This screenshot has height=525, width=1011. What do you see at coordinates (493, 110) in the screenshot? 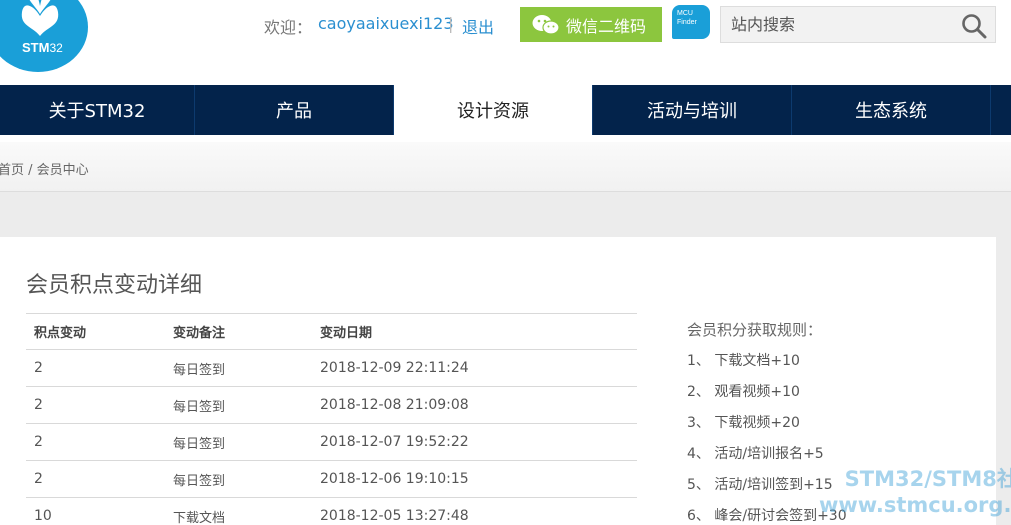
I see `nav-item-design-resources: 设计资源` at bounding box center [493, 110].